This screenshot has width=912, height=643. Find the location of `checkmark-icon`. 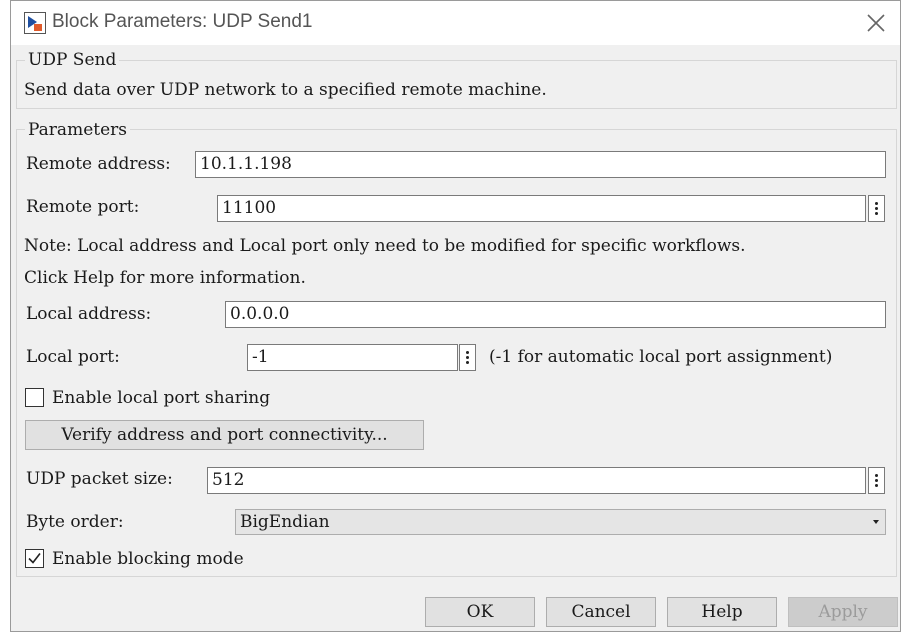

checkmark-icon is located at coordinates (34, 558).